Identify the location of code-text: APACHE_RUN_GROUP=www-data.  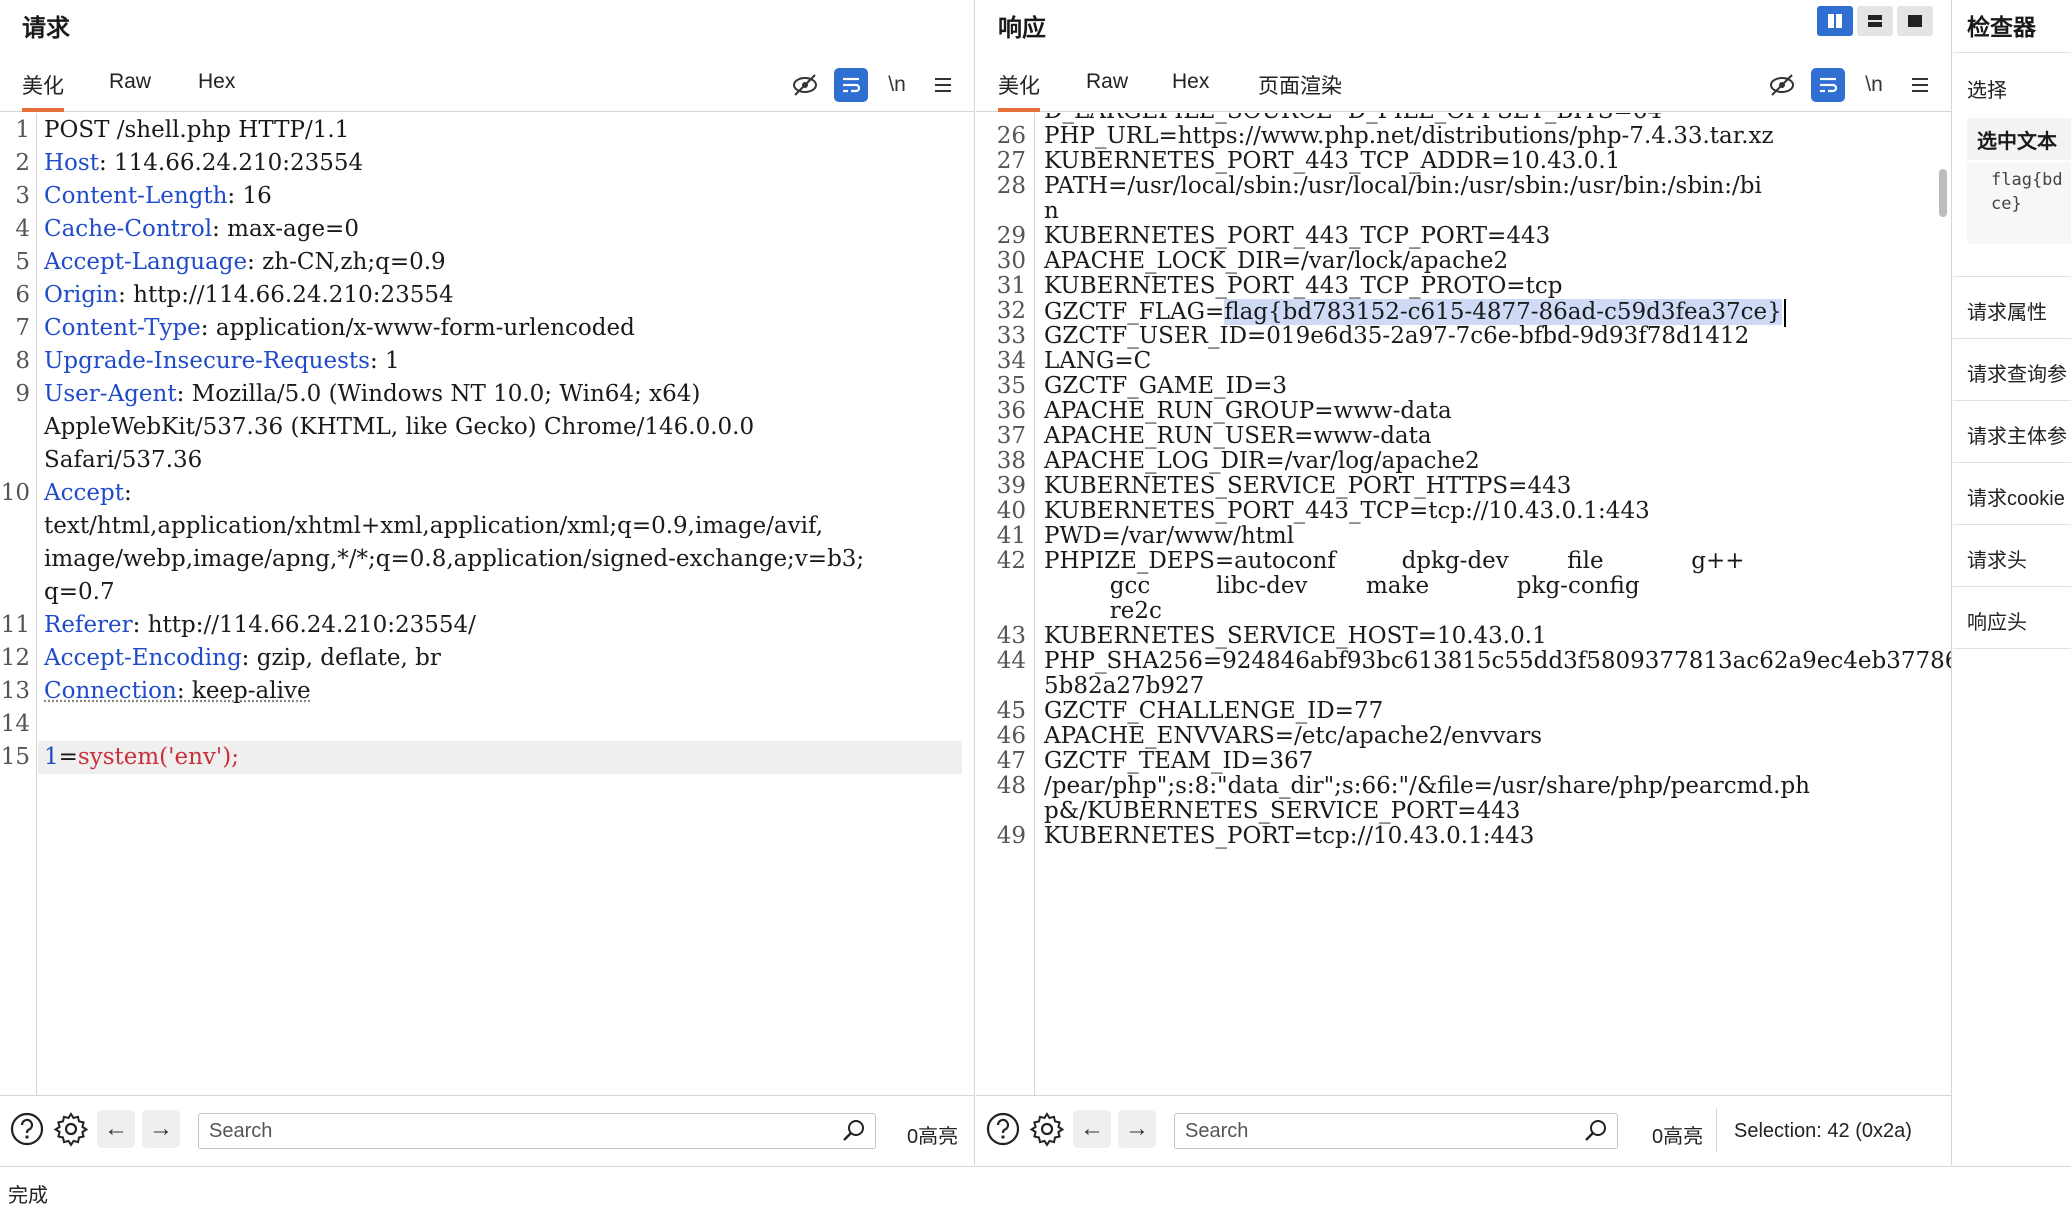
(1248, 411).